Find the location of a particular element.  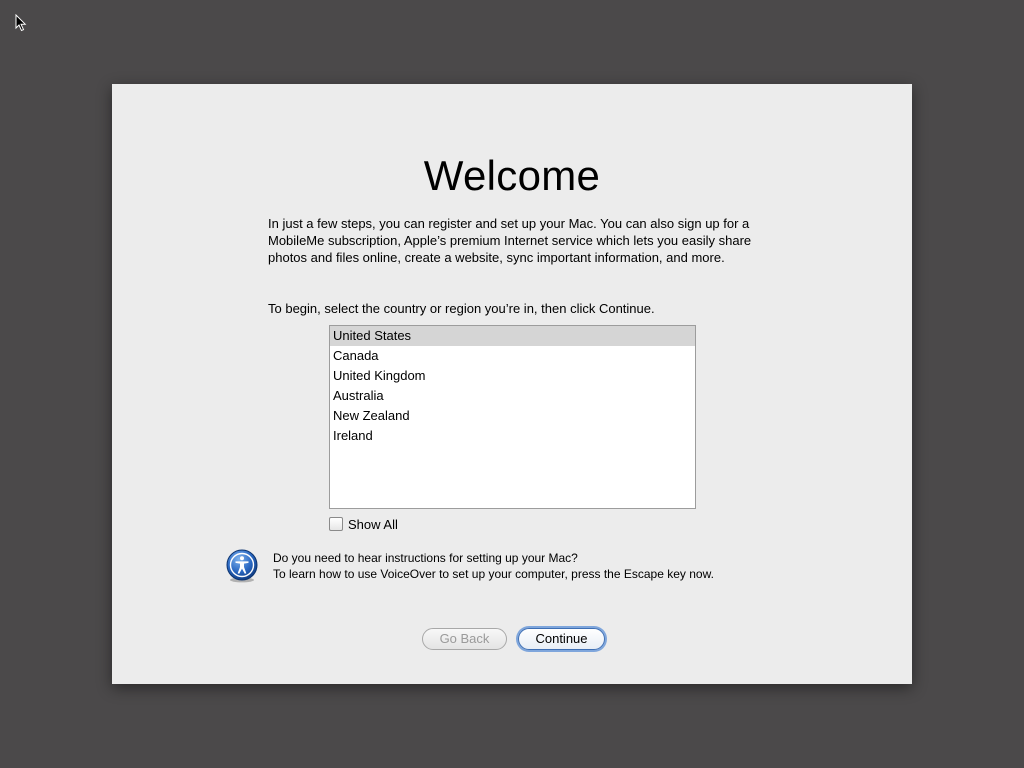

country-item-ireland: Ireland is located at coordinates (512, 436).